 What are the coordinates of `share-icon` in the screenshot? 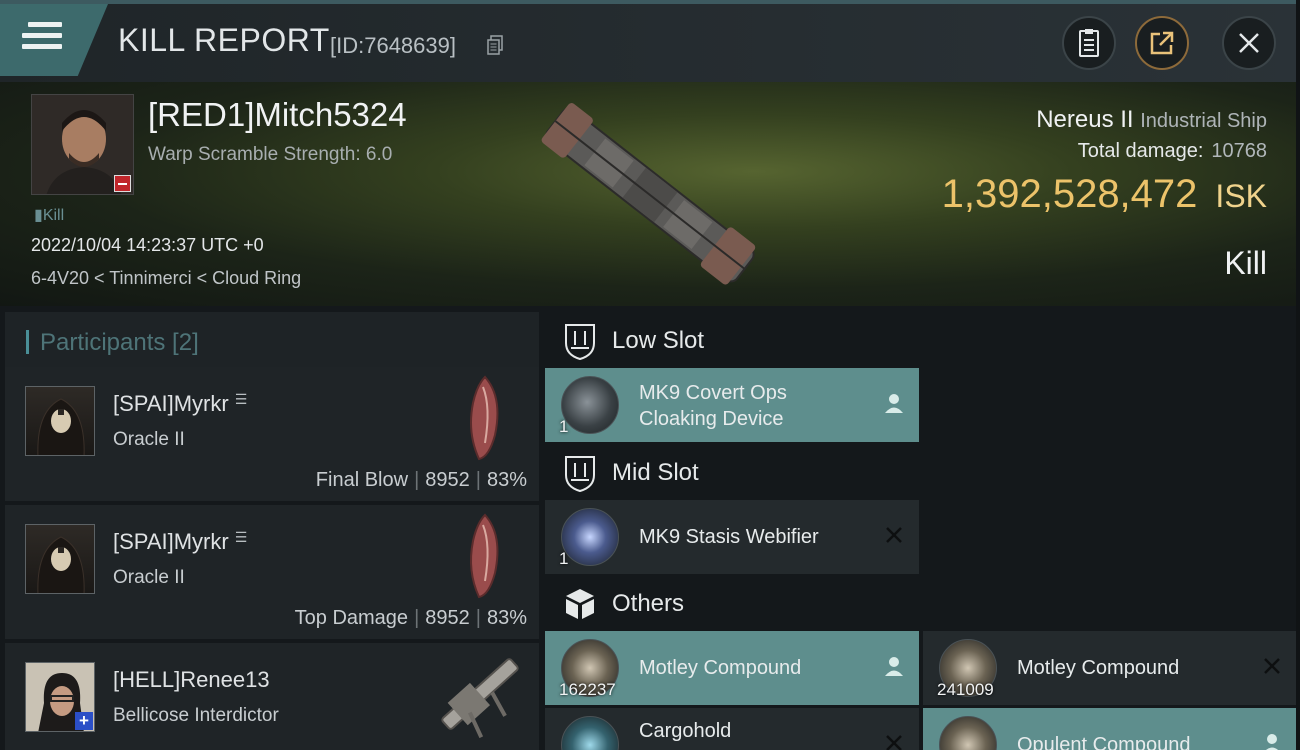 It's located at (1162, 43).